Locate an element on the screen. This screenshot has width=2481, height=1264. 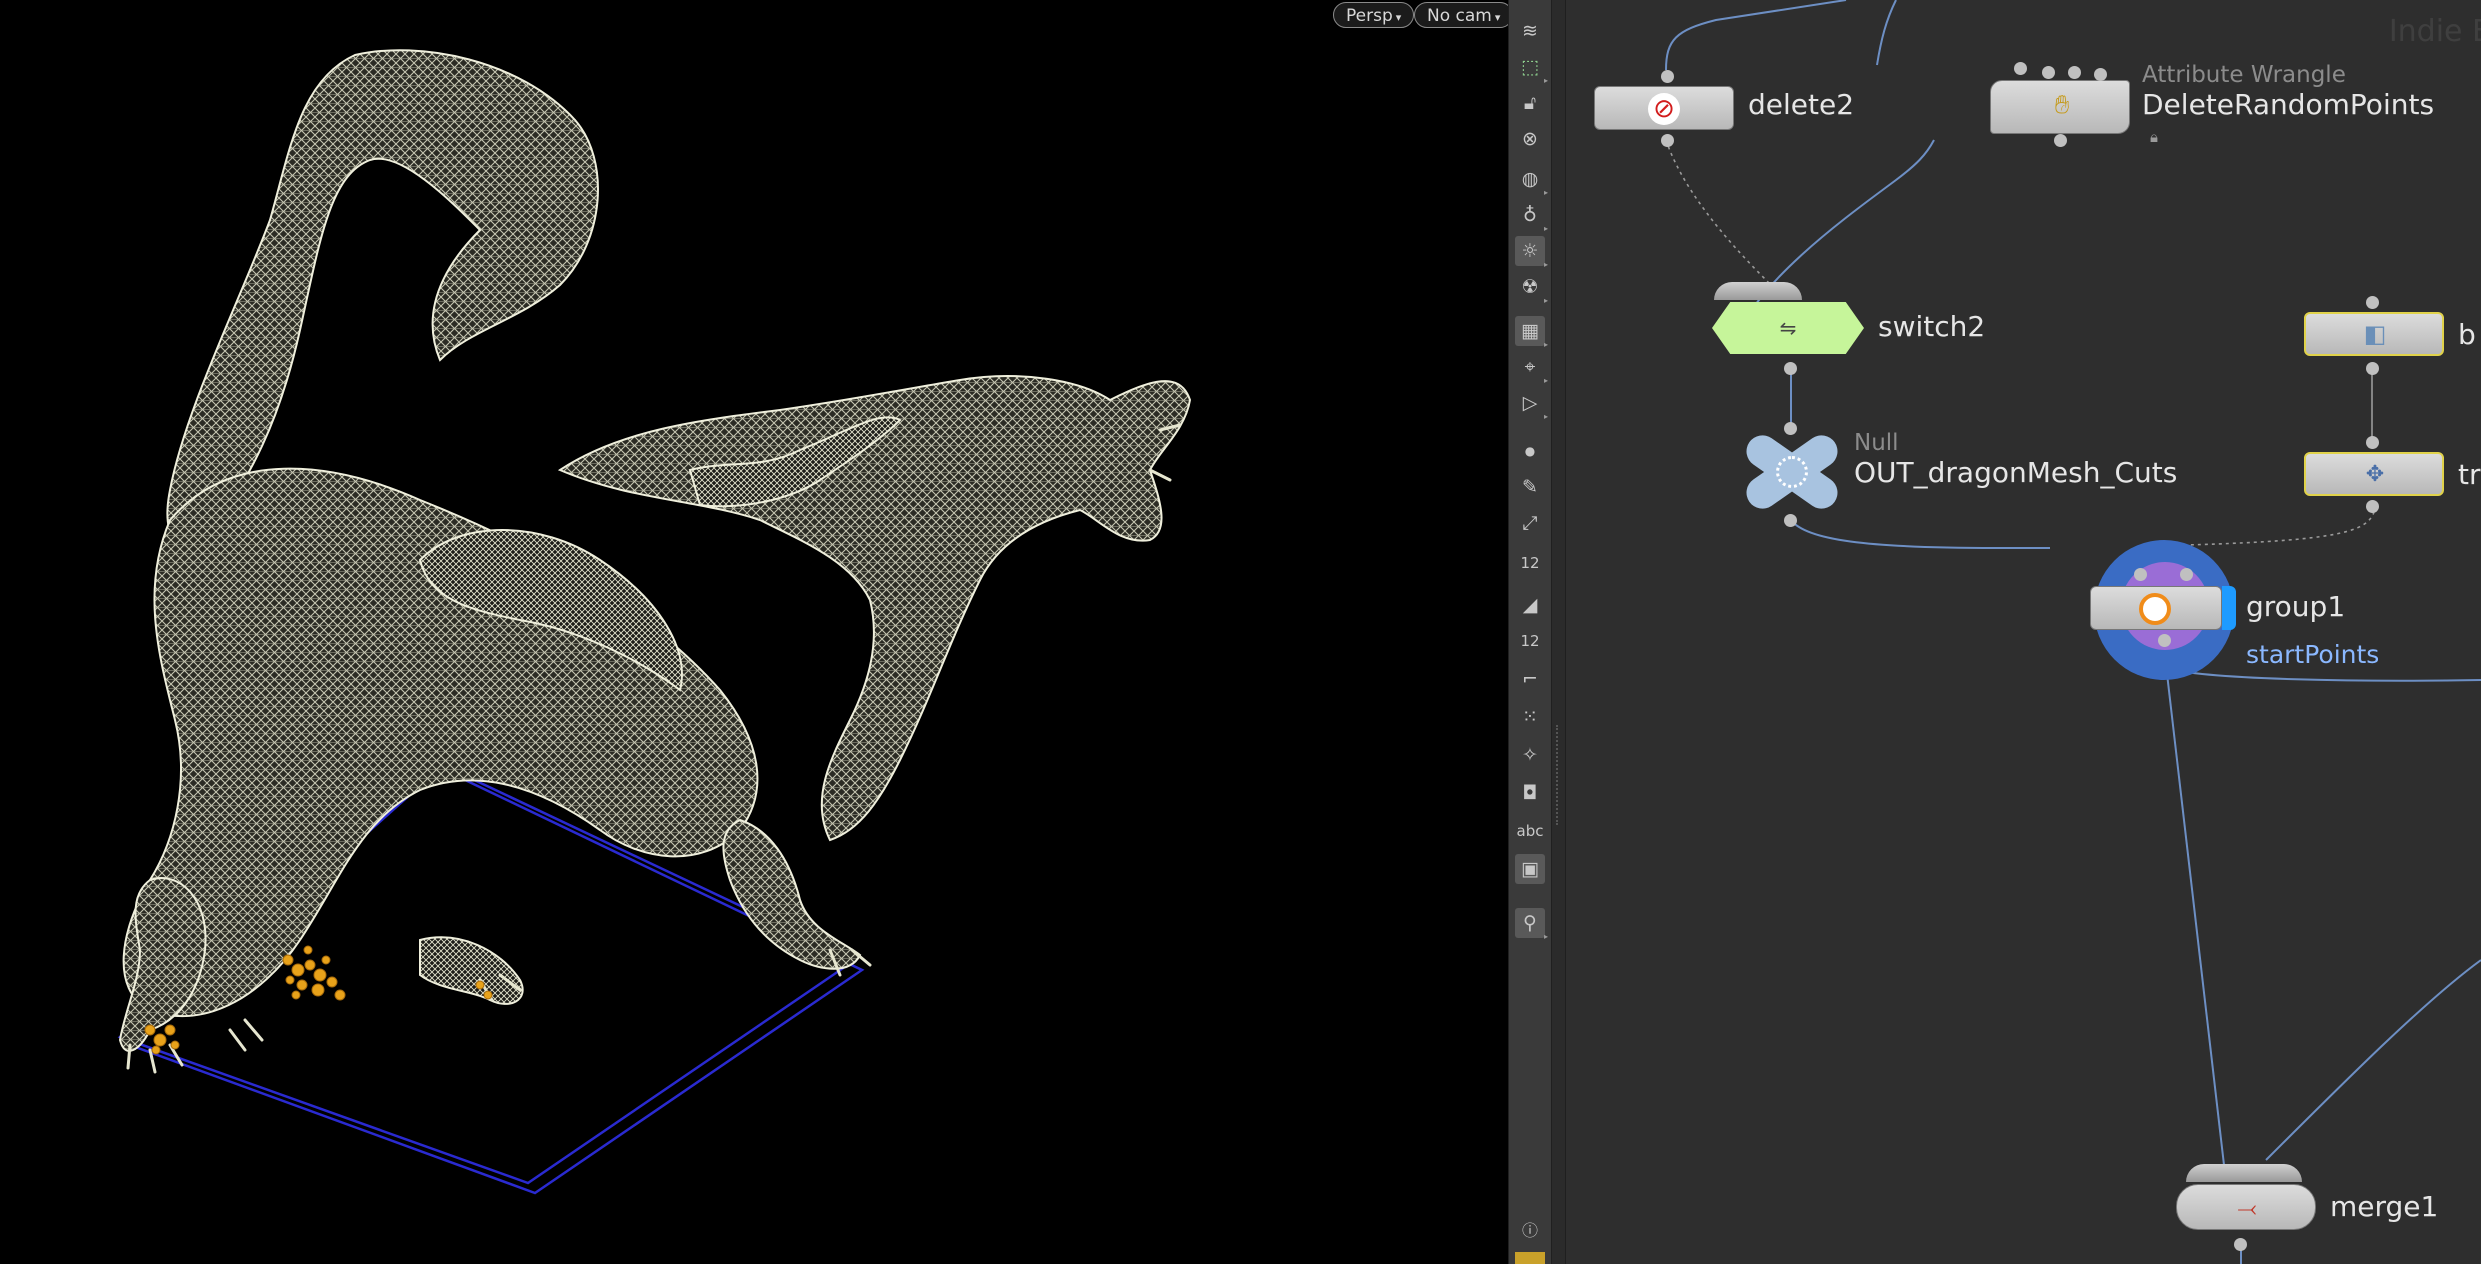
point-numbers-icon: 12 is located at coordinates (1530, 563).